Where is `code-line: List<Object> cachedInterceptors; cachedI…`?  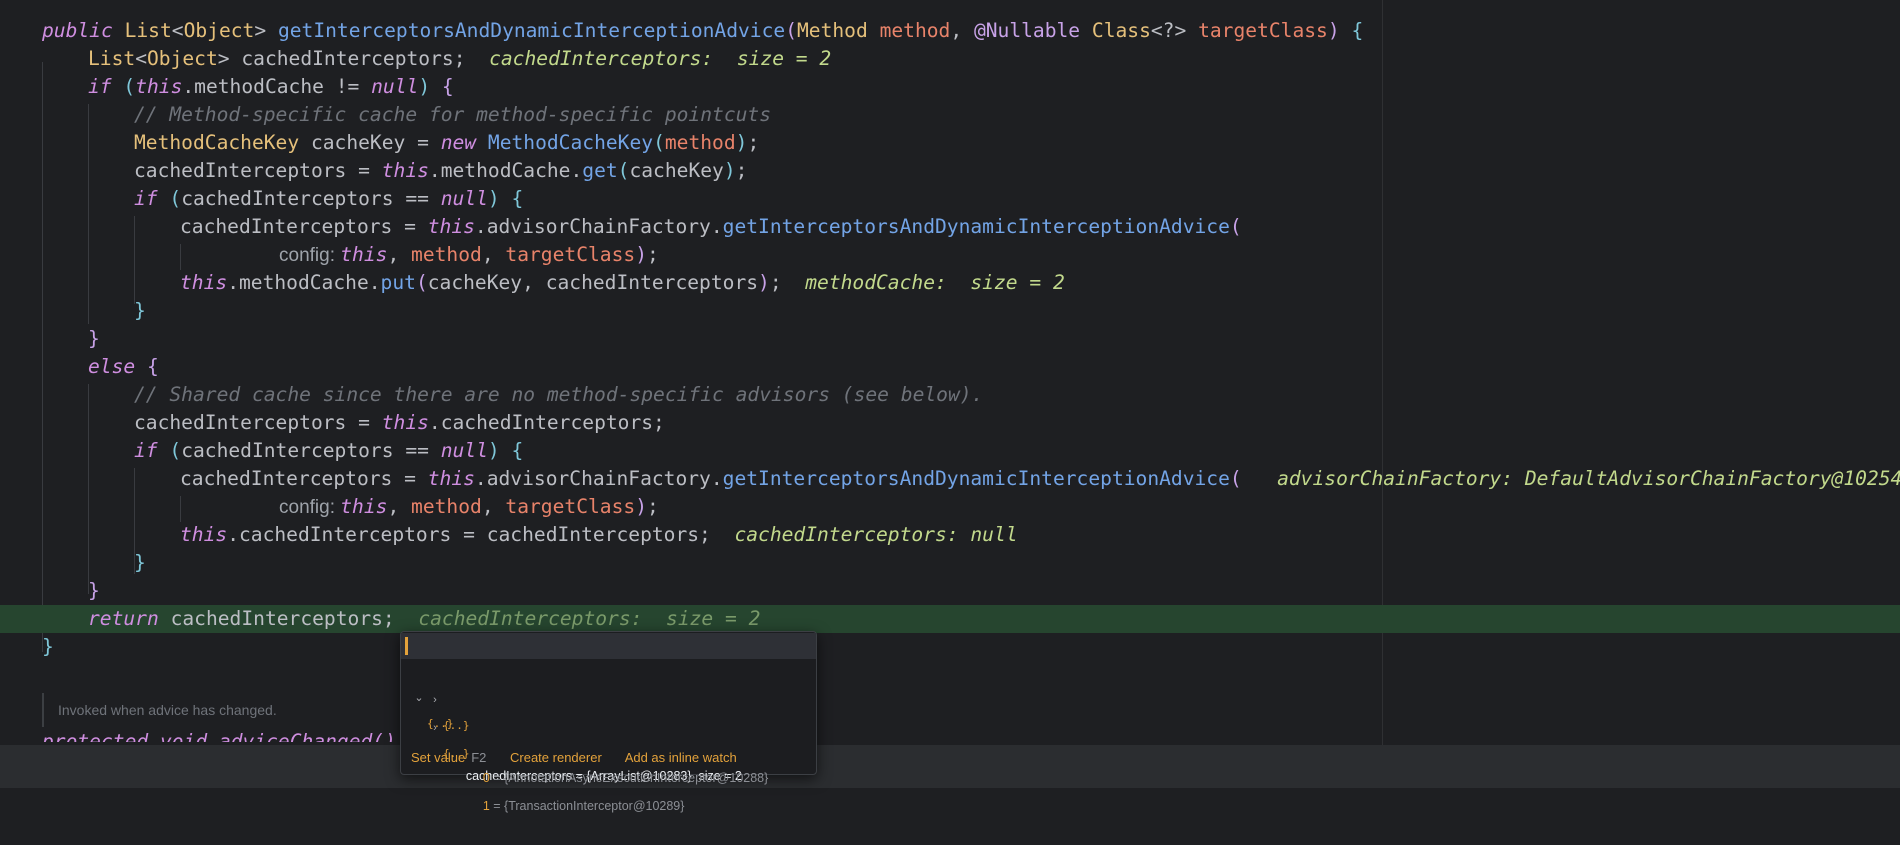
code-line: List<Object> cachedInterceptors; cachedI… is located at coordinates (950, 59).